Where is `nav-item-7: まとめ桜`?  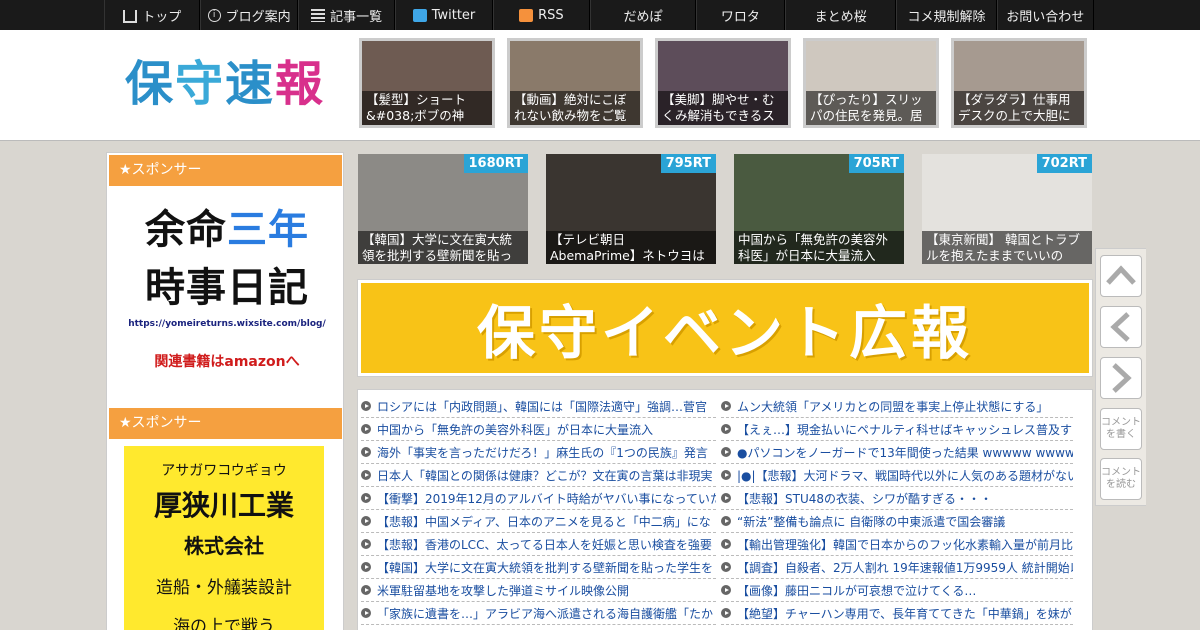 nav-item-7: まとめ桜 is located at coordinates (840, 15).